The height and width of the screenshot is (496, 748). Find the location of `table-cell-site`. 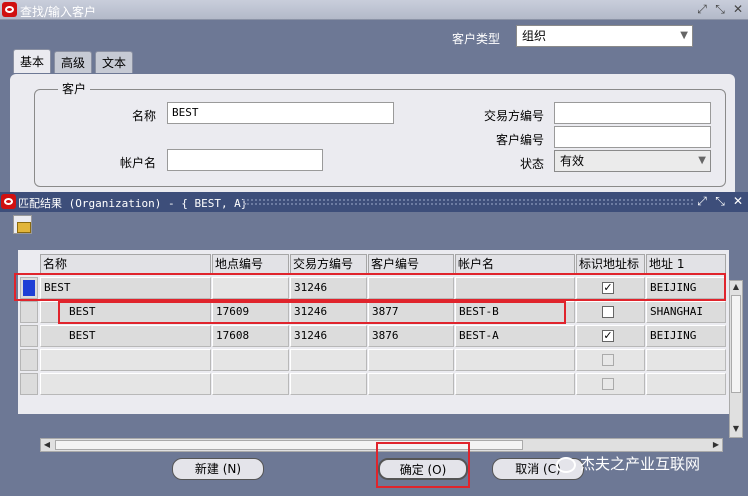

table-cell-site is located at coordinates (250, 288).